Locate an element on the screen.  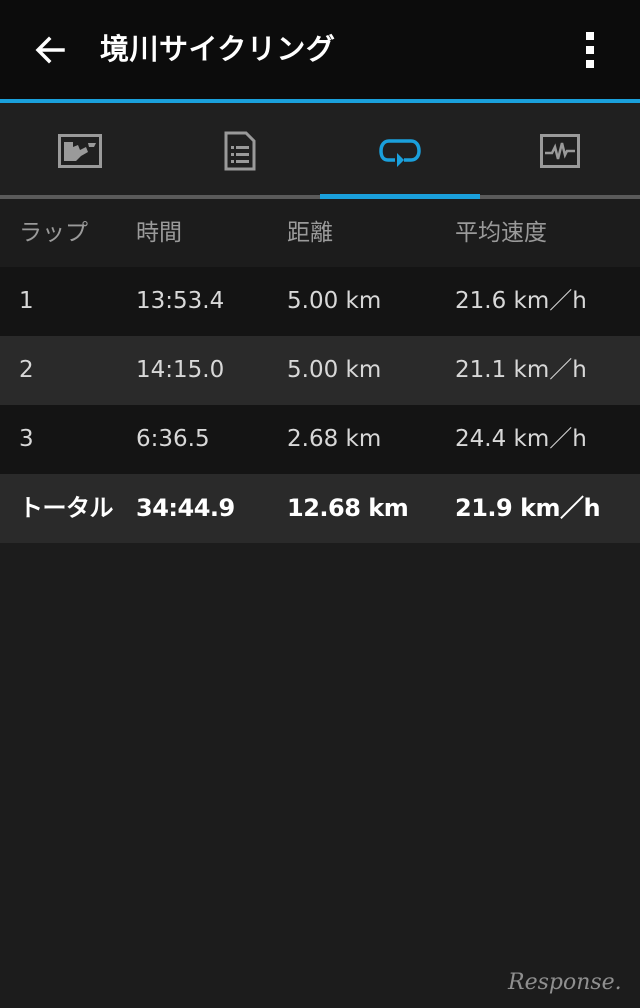
arrow-left-icon is located at coordinates (50, 50).